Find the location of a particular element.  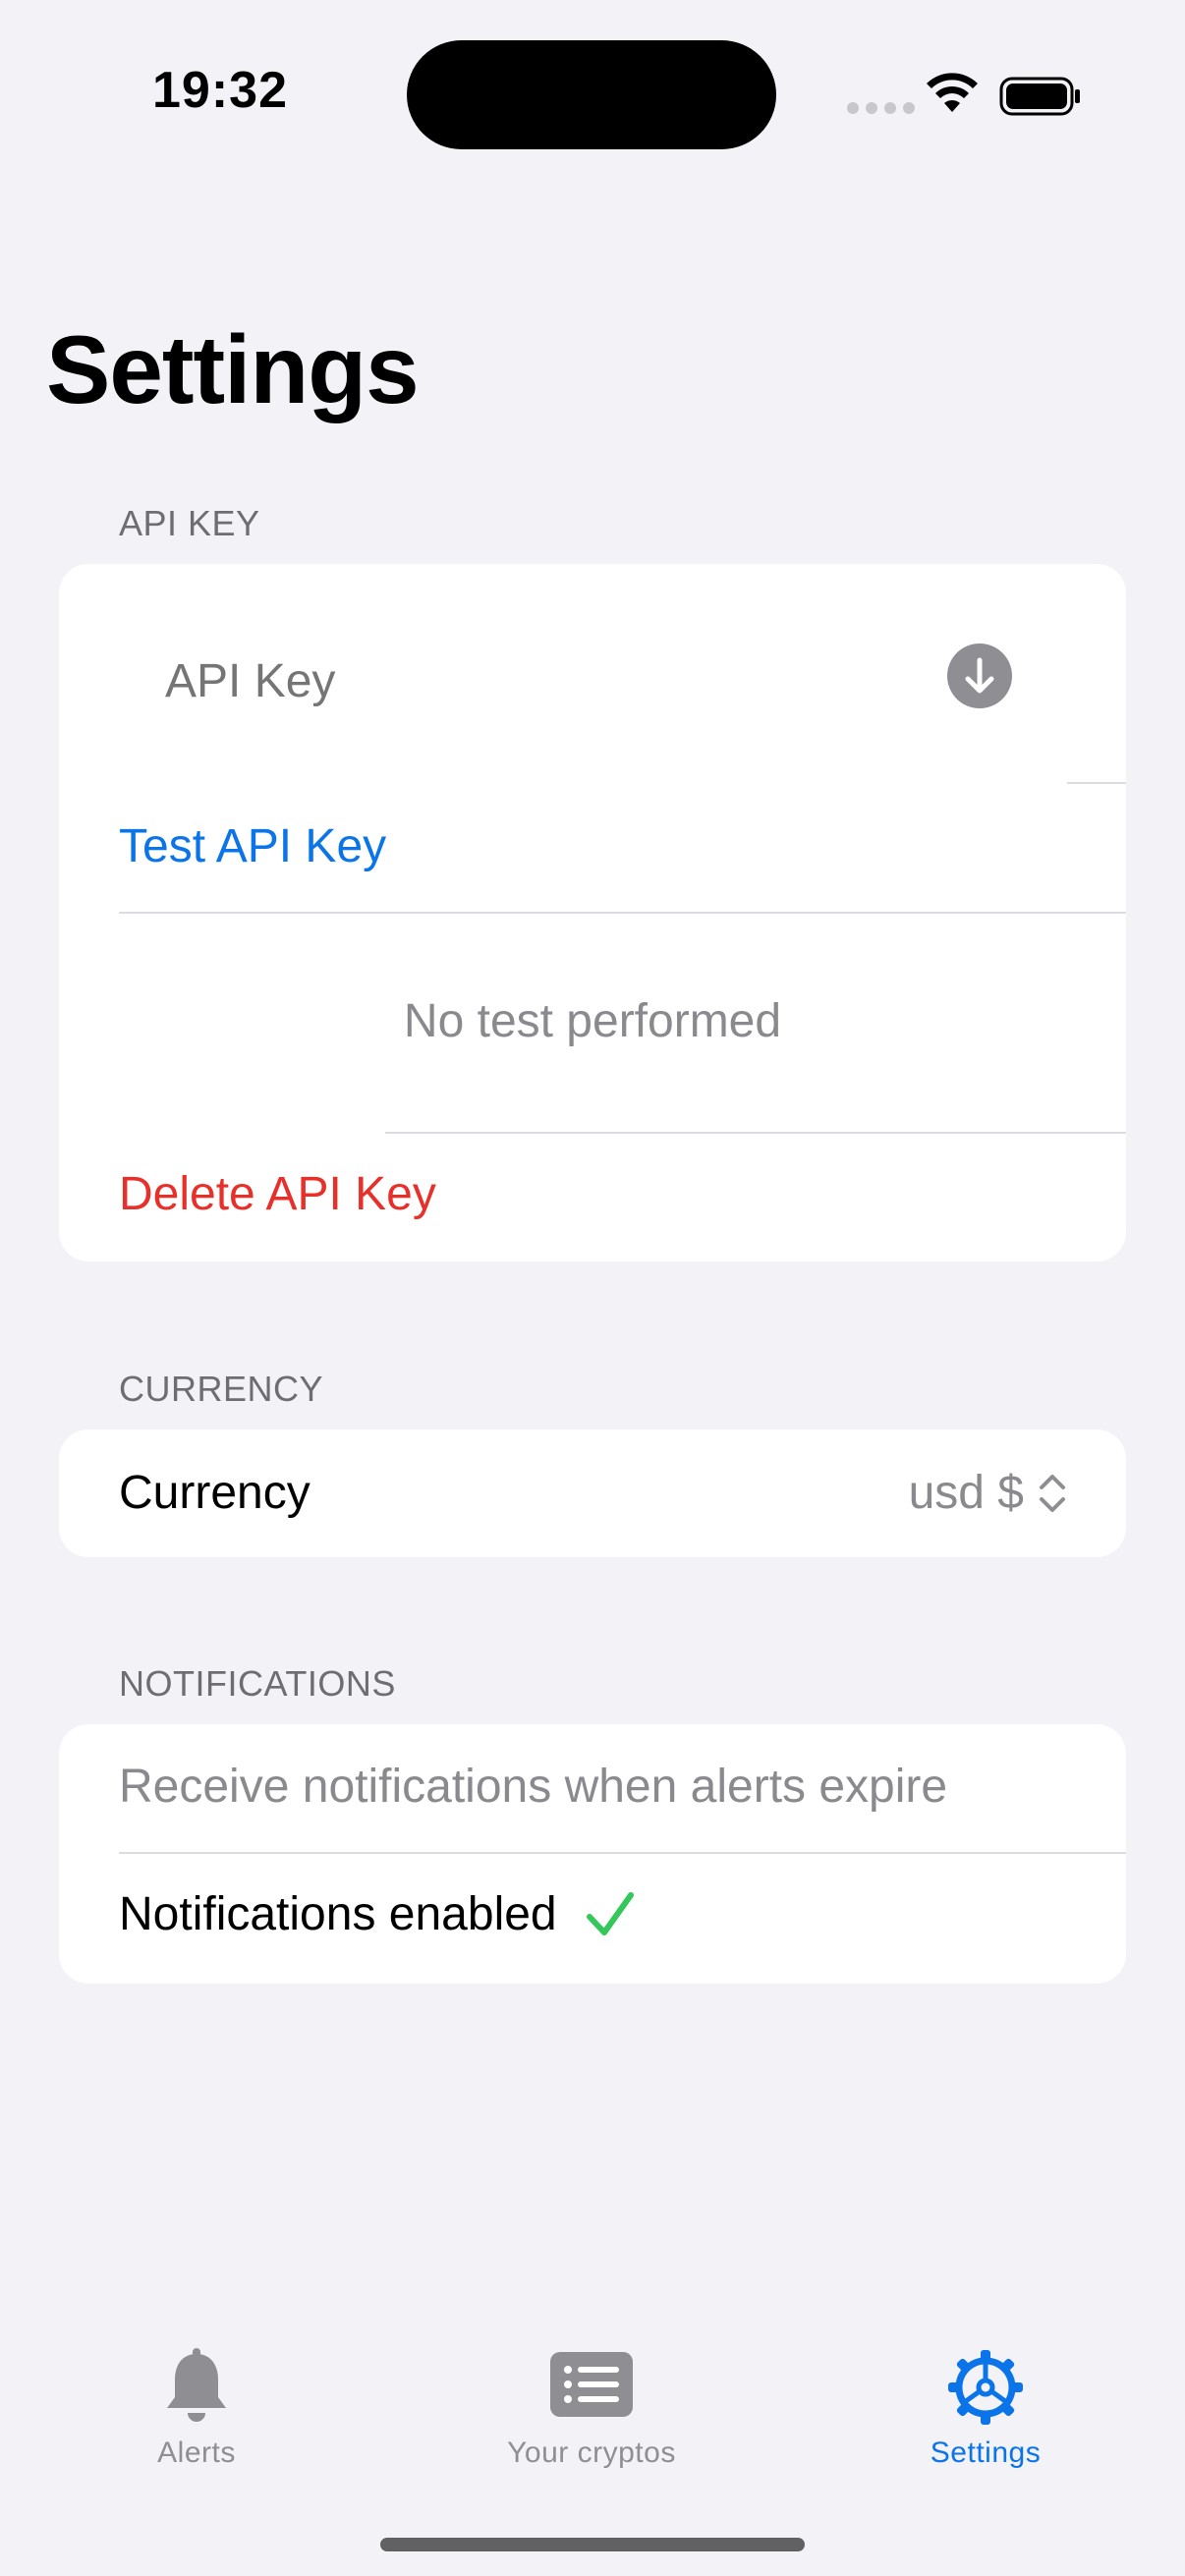

tab-your-cryptos: Your cryptos is located at coordinates (592, 2412).